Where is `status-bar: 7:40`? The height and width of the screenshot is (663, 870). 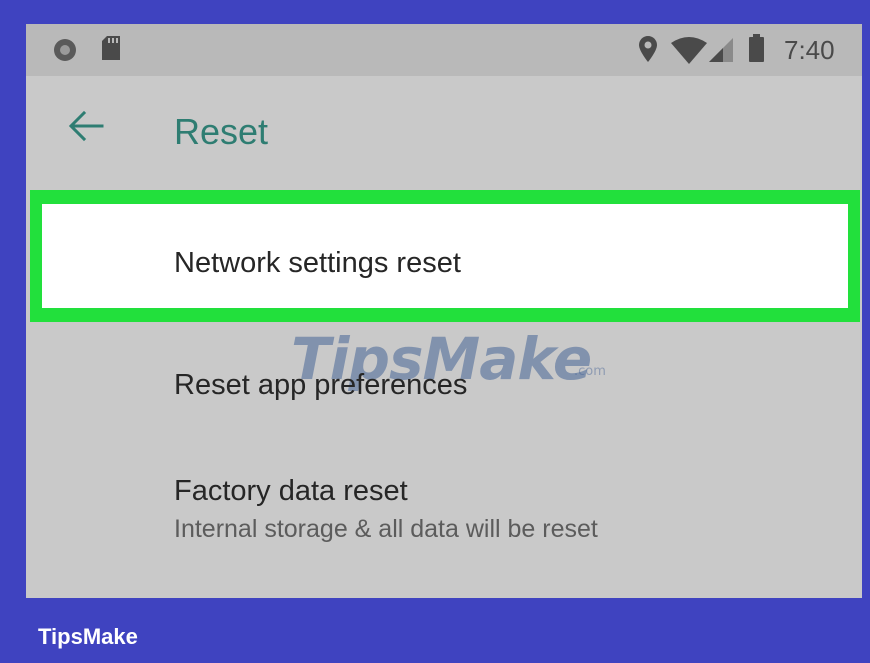 status-bar: 7:40 is located at coordinates (444, 50).